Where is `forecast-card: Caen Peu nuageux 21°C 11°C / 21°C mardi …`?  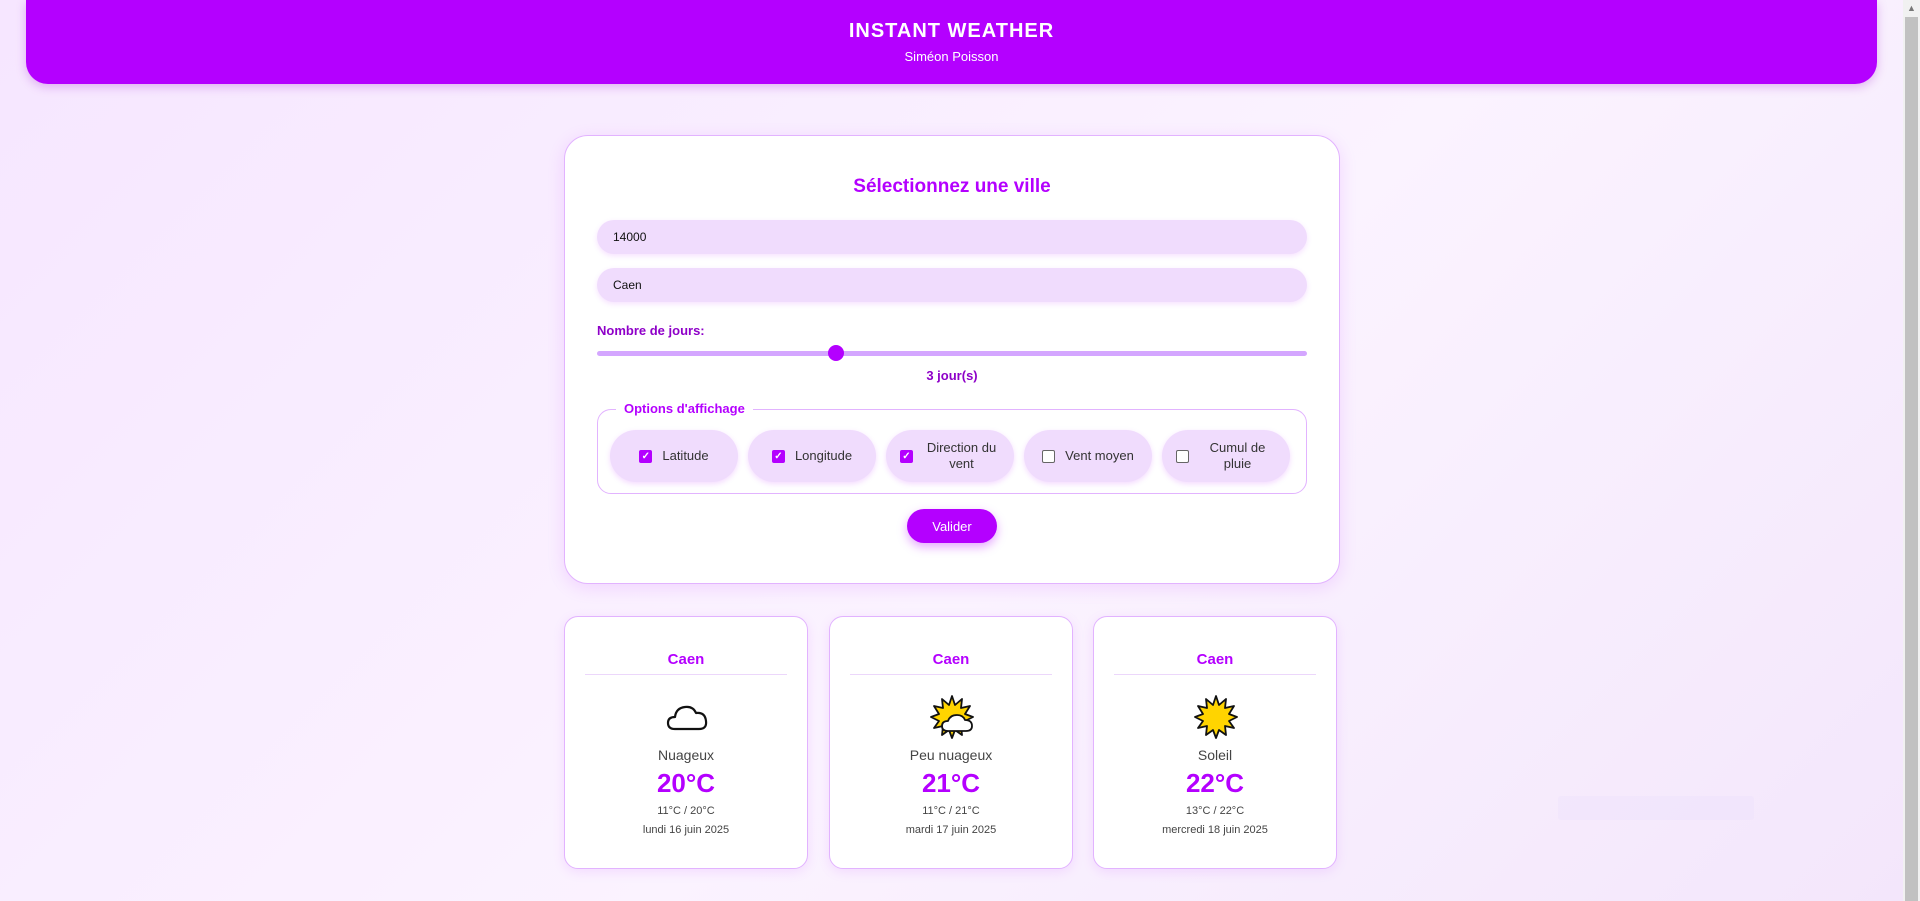 forecast-card: Caen Peu nuageux 21°C 11°C / 21°C mardi … is located at coordinates (951, 742).